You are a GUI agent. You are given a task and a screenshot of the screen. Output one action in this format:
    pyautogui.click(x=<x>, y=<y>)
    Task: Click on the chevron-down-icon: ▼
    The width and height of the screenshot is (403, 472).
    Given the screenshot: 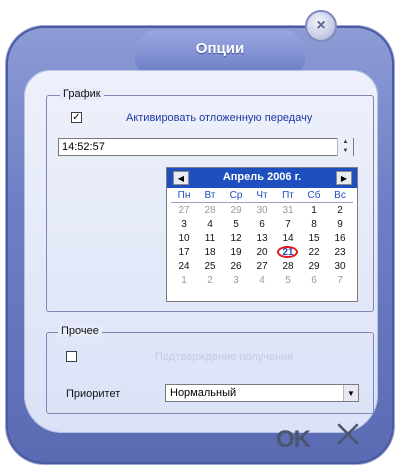 What is the action you would take?
    pyautogui.click(x=351, y=393)
    